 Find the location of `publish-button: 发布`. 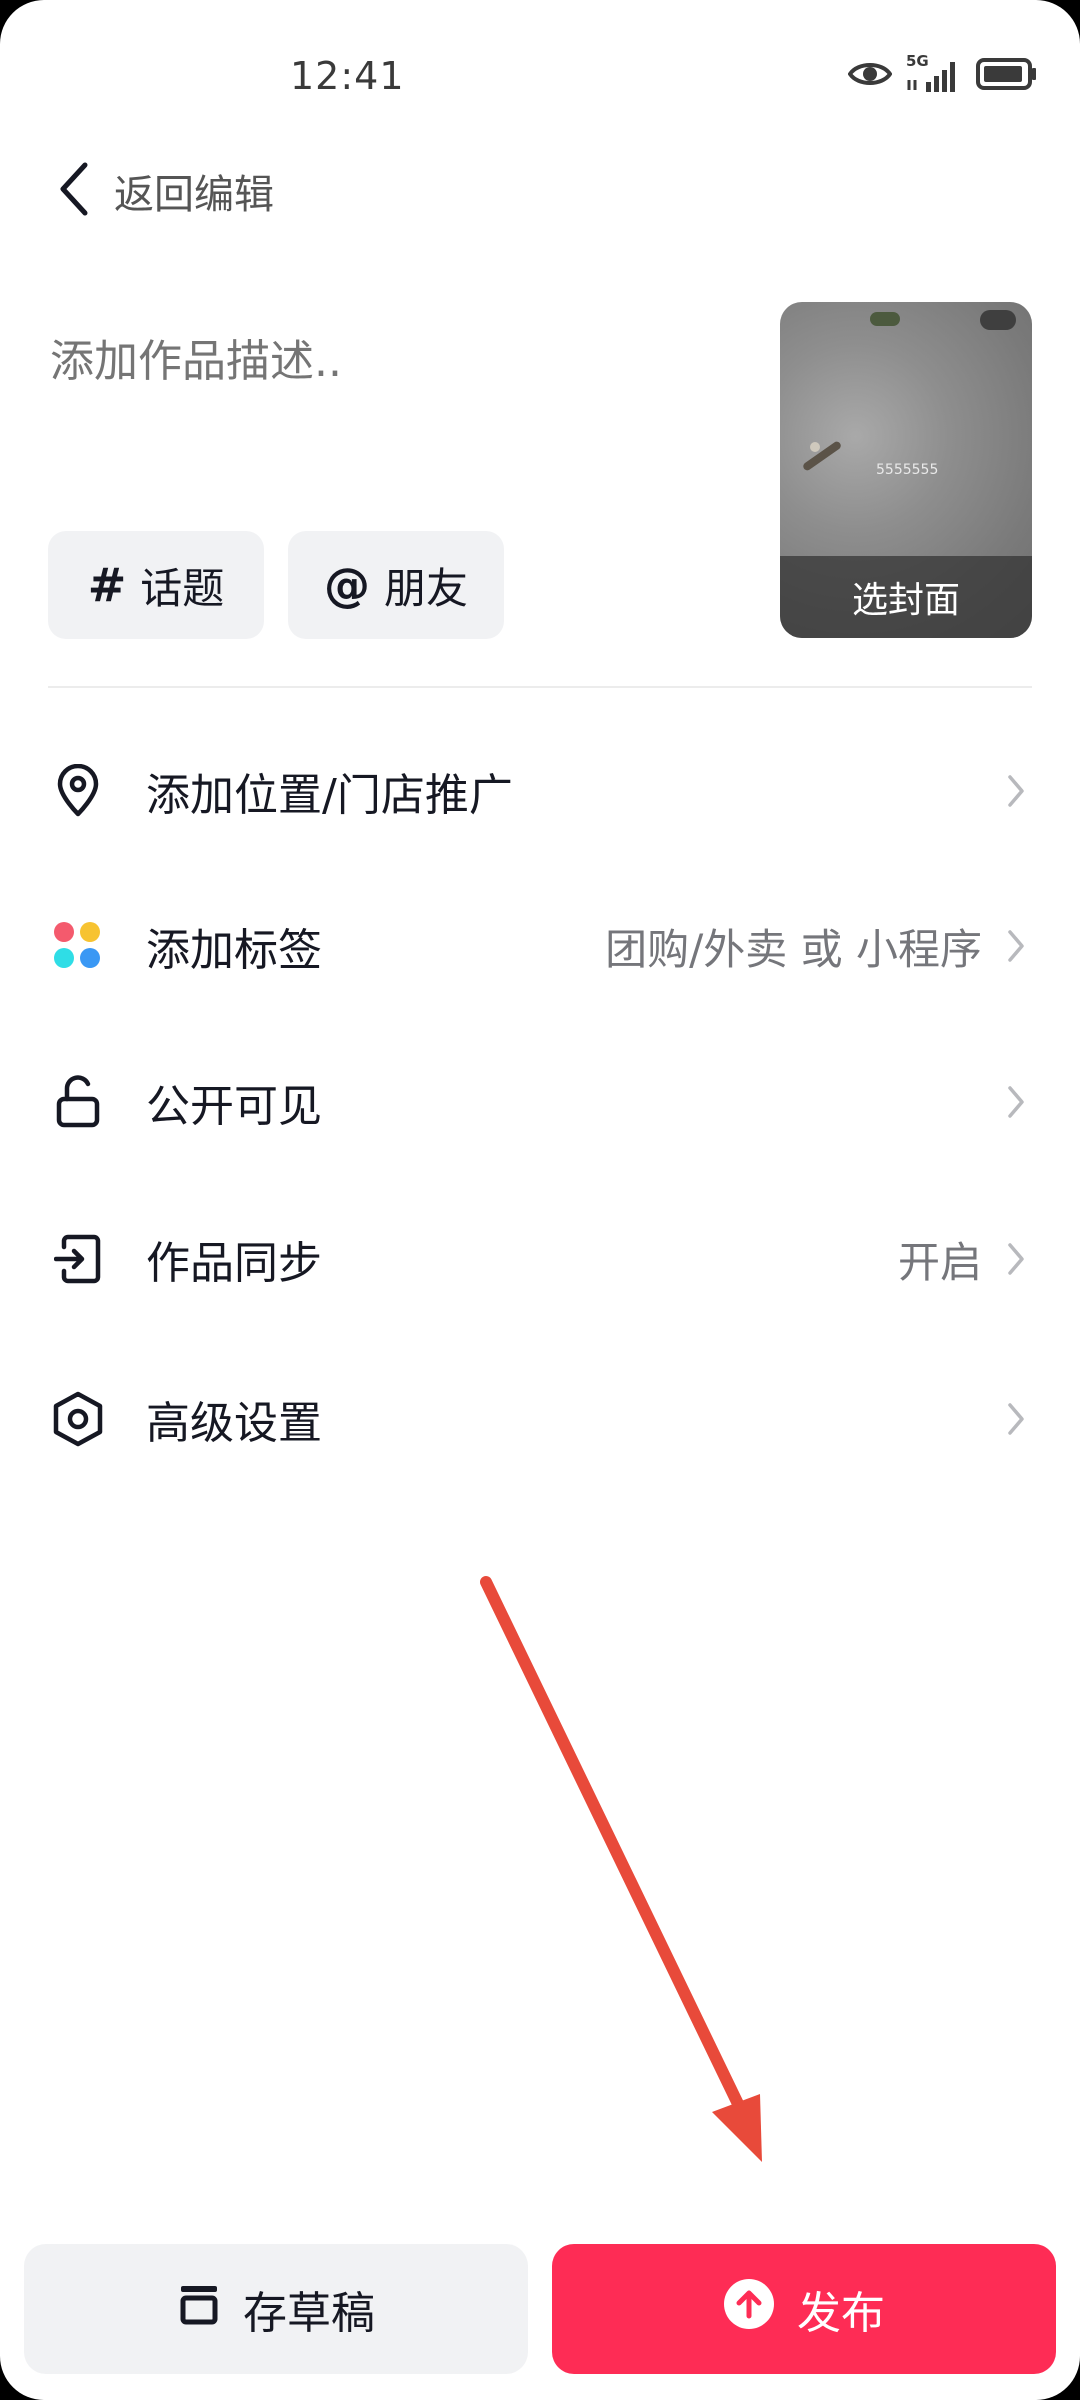

publish-button: 发布 is located at coordinates (804, 2309).